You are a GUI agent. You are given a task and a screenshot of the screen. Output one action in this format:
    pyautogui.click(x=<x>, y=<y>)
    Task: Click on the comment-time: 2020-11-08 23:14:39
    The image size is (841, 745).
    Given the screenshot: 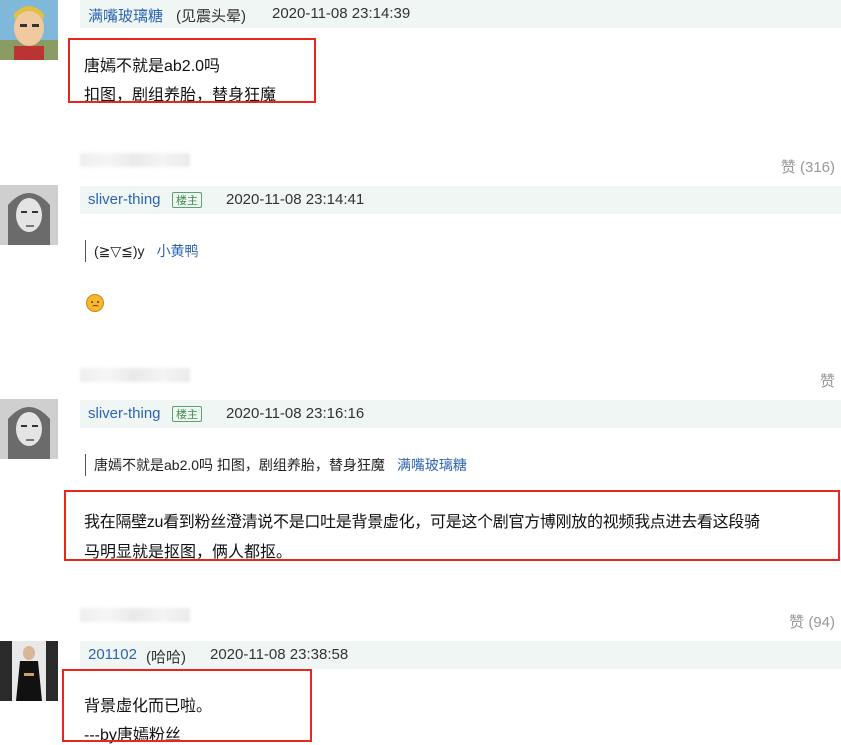 What is the action you would take?
    pyautogui.click(x=341, y=13)
    